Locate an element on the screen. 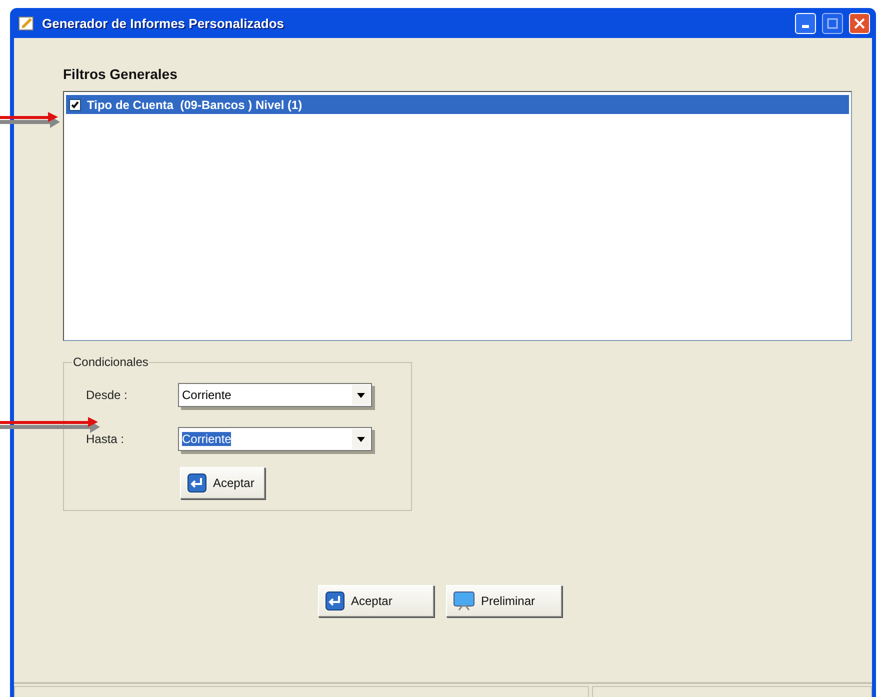  close-button is located at coordinates (859, 23).